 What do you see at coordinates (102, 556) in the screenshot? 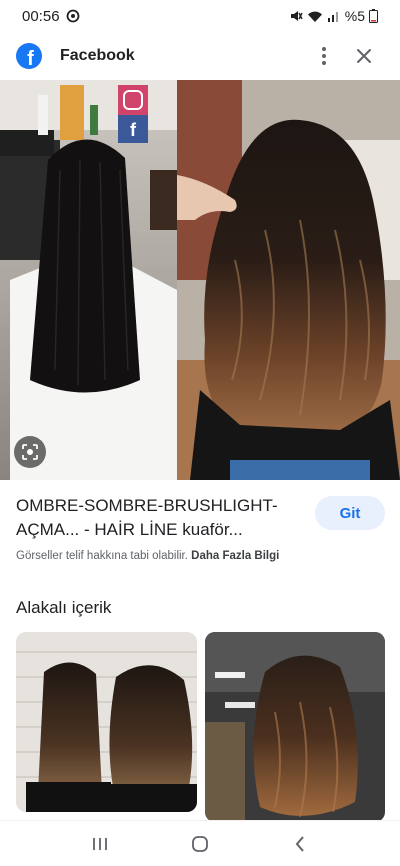
I see `copyright-text: Görseller telif hakkına tabi olabilir.` at bounding box center [102, 556].